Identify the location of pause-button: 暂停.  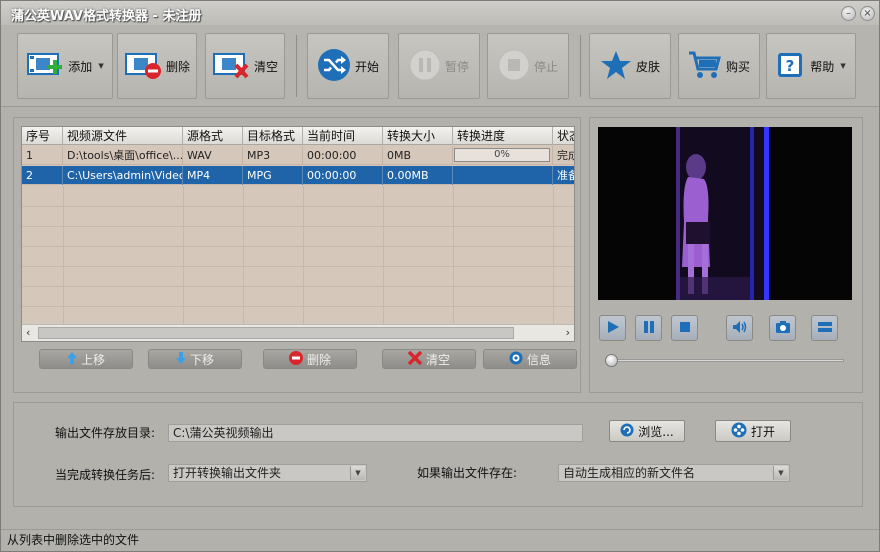
(439, 66).